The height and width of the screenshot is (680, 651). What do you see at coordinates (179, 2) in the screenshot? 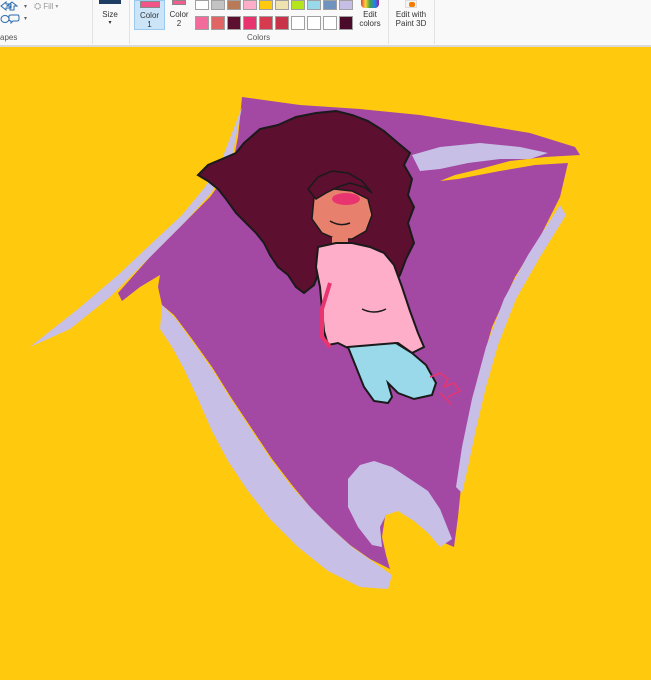
I see `color2-swatch` at bounding box center [179, 2].